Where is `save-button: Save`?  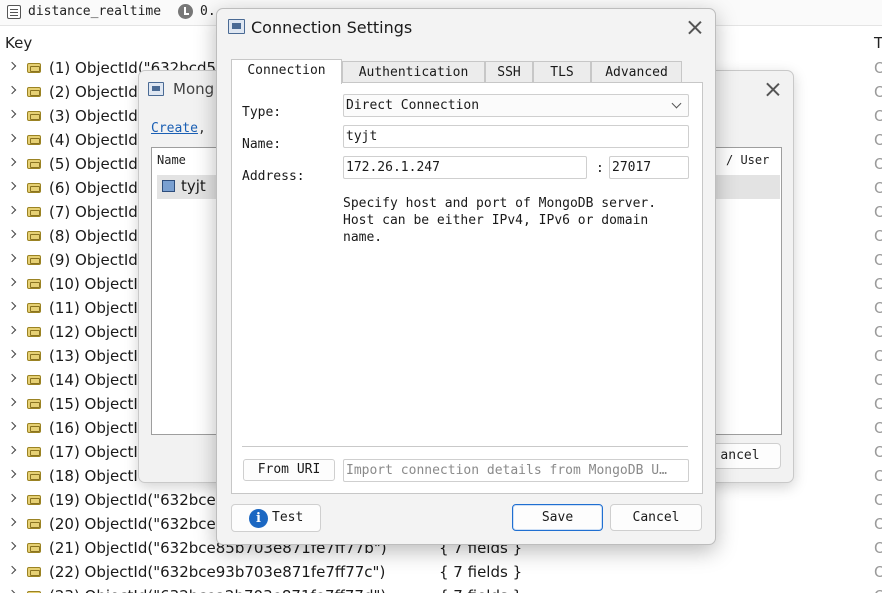
save-button: Save is located at coordinates (557, 517).